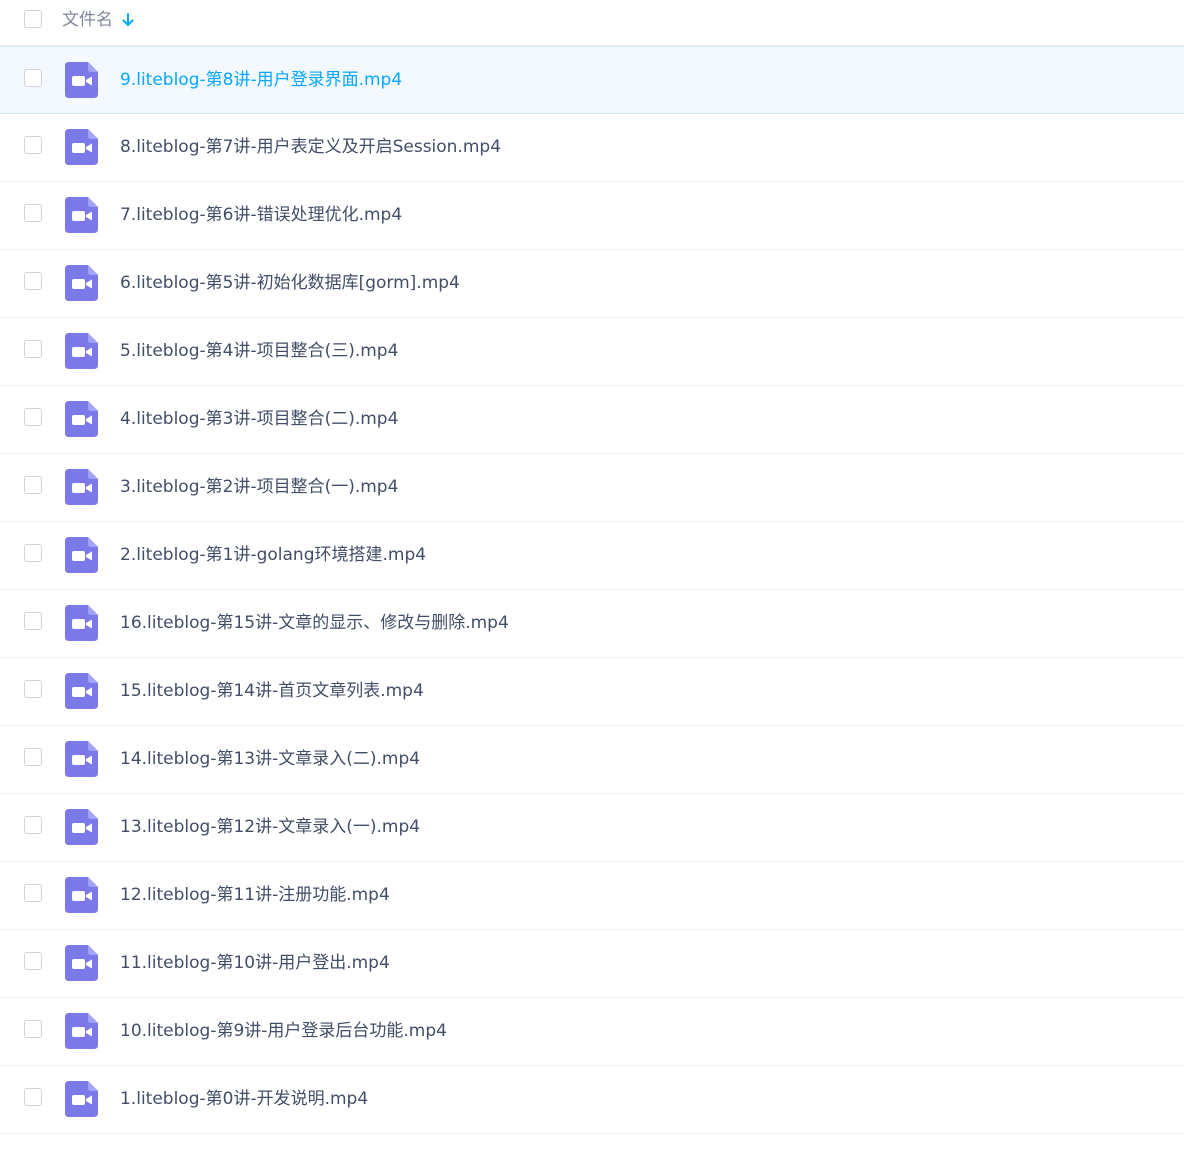 The height and width of the screenshot is (1164, 1184). I want to click on select-all-checkbox, so click(33, 19).